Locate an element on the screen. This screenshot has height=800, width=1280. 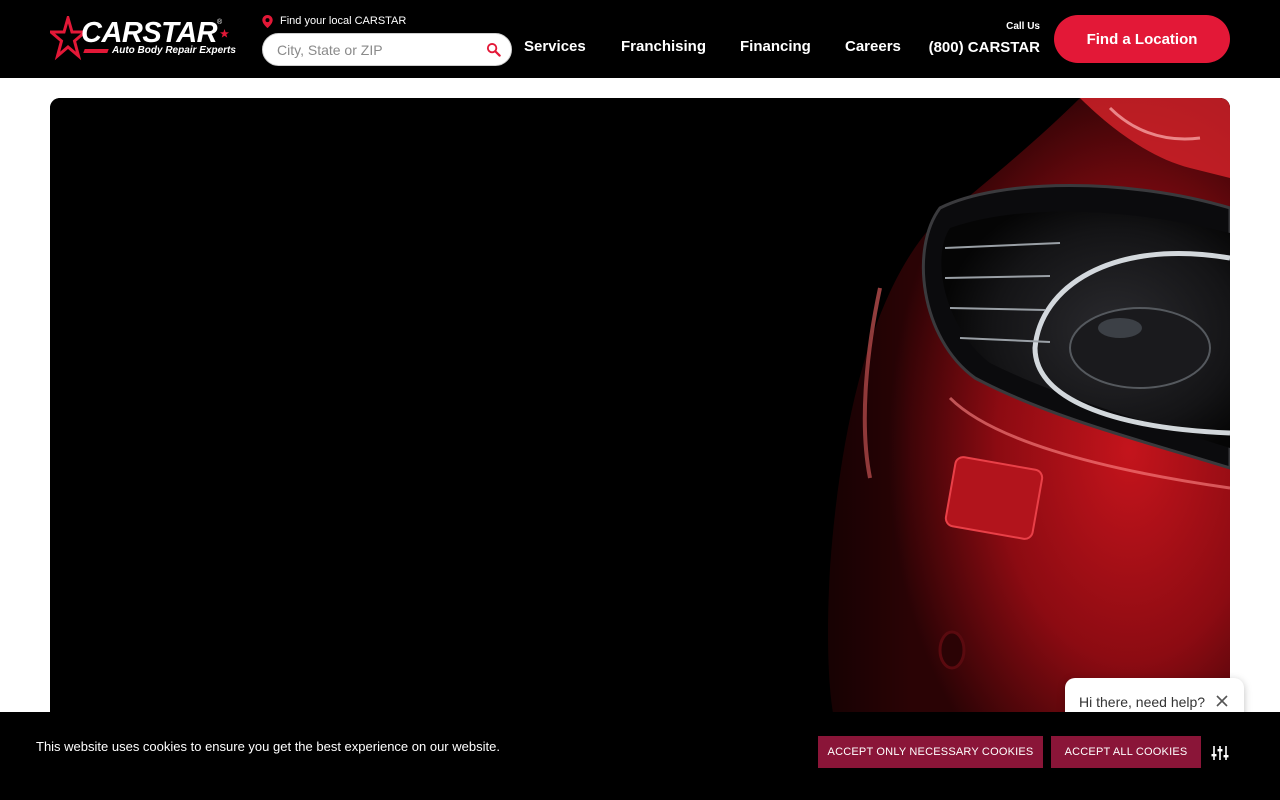
map-pin-icon is located at coordinates (267, 21).